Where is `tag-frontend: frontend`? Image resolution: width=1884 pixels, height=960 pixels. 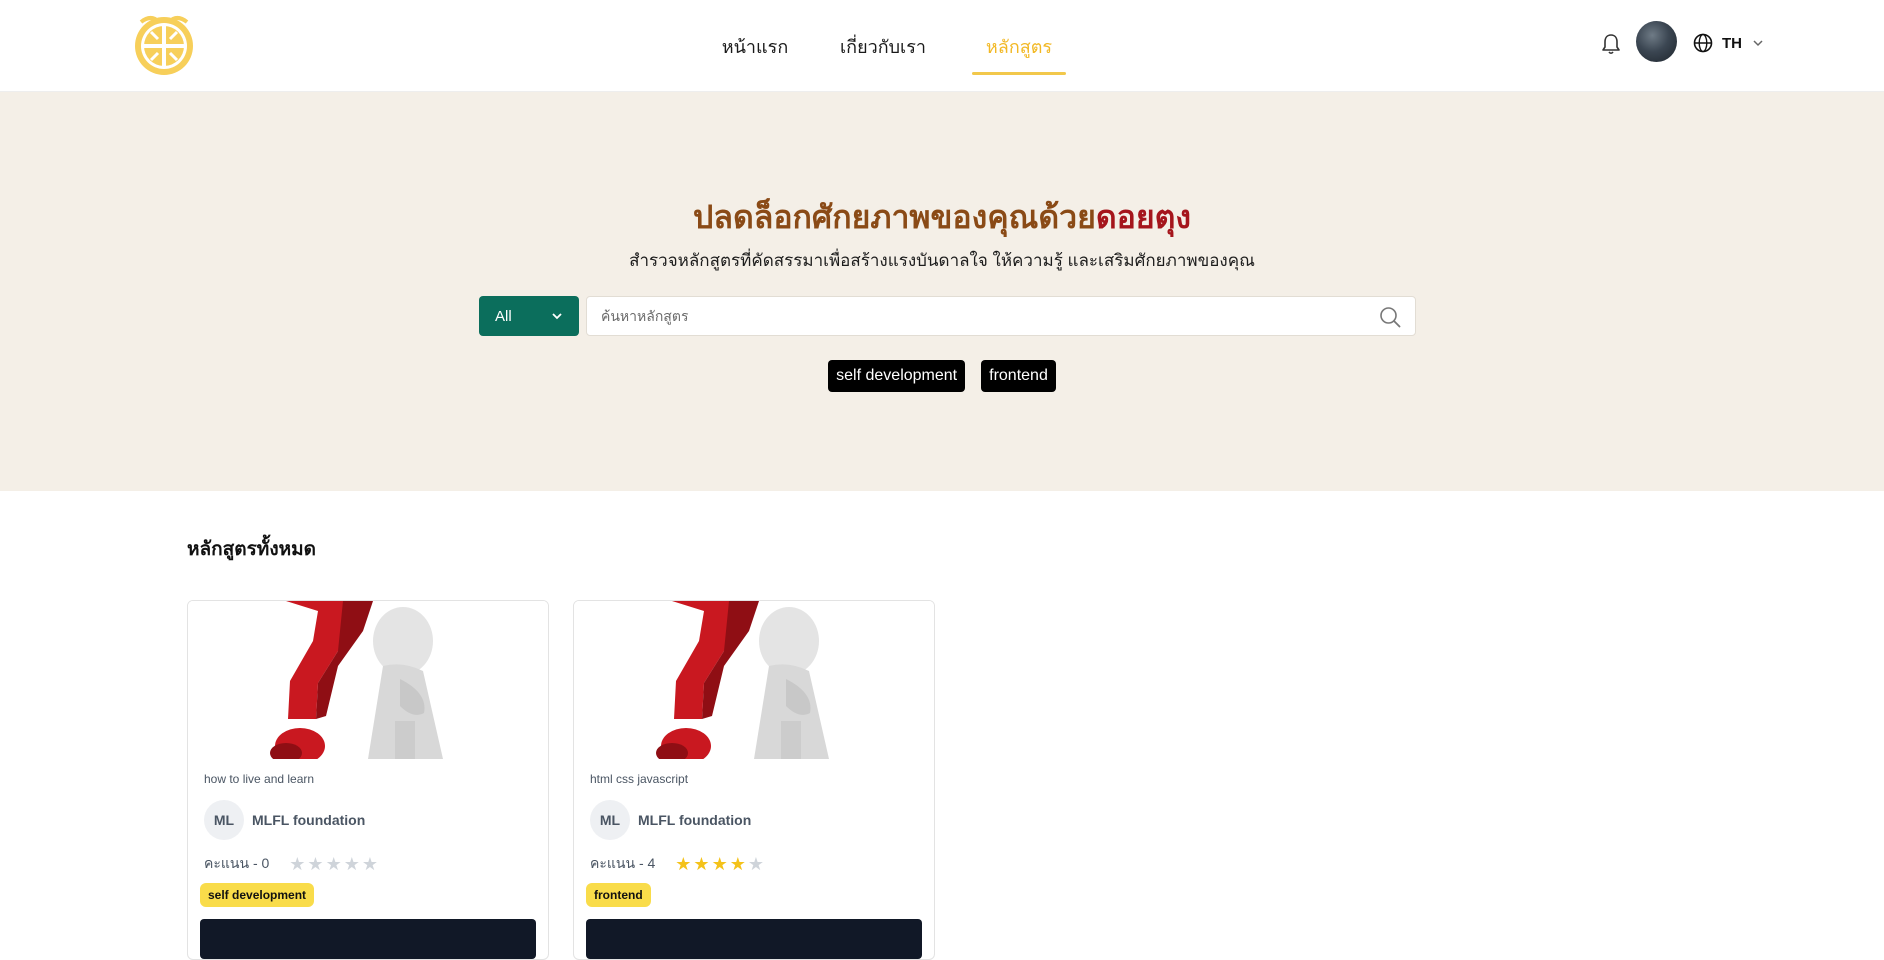 tag-frontend: frontend is located at coordinates (1018, 376).